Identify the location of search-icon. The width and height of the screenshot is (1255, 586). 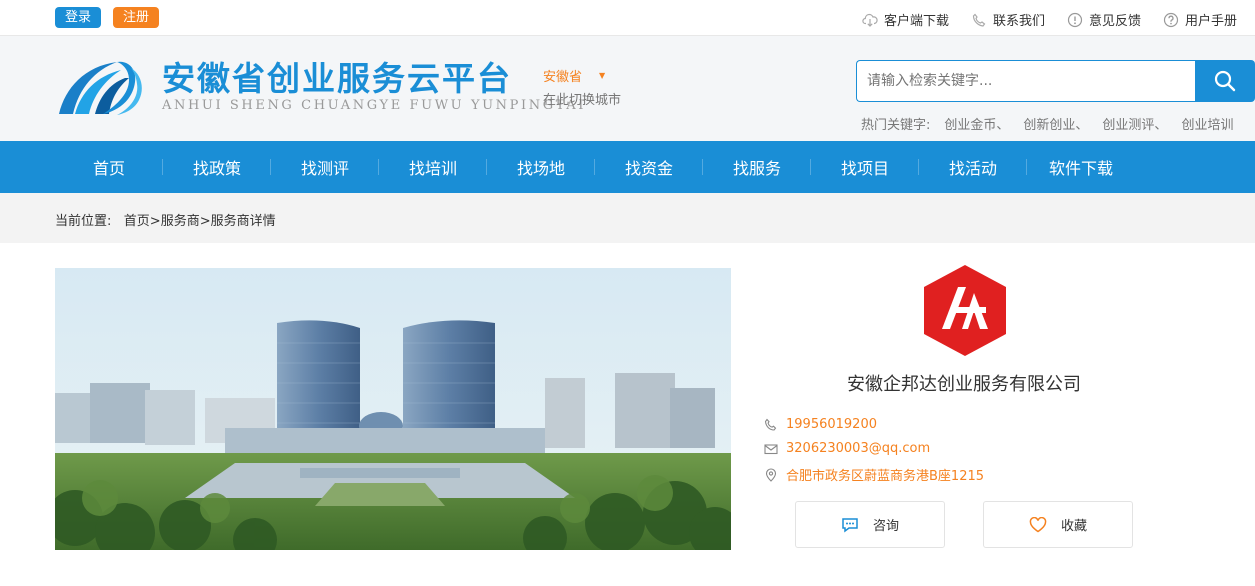
(1225, 81).